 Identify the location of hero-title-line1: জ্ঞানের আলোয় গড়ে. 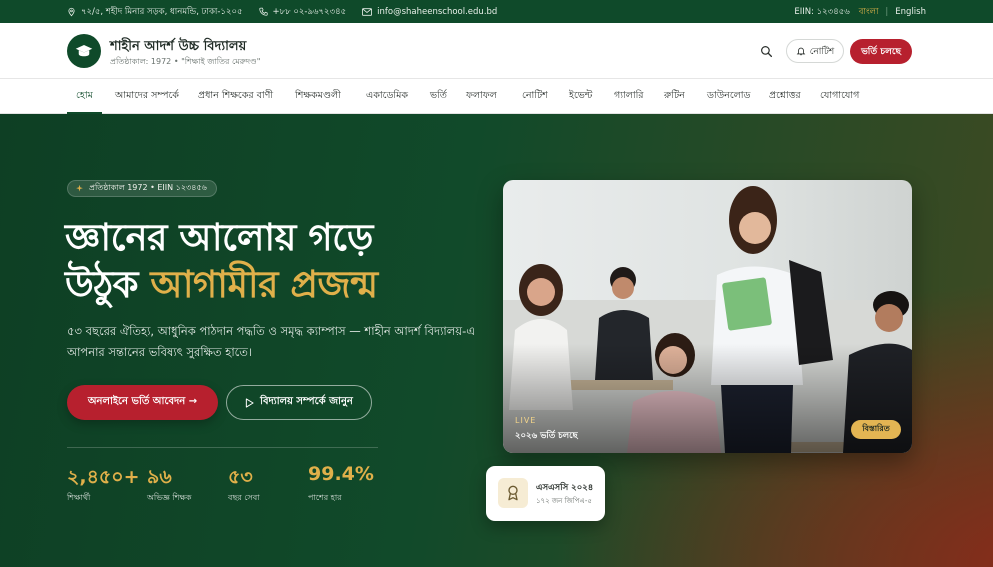
(219, 237).